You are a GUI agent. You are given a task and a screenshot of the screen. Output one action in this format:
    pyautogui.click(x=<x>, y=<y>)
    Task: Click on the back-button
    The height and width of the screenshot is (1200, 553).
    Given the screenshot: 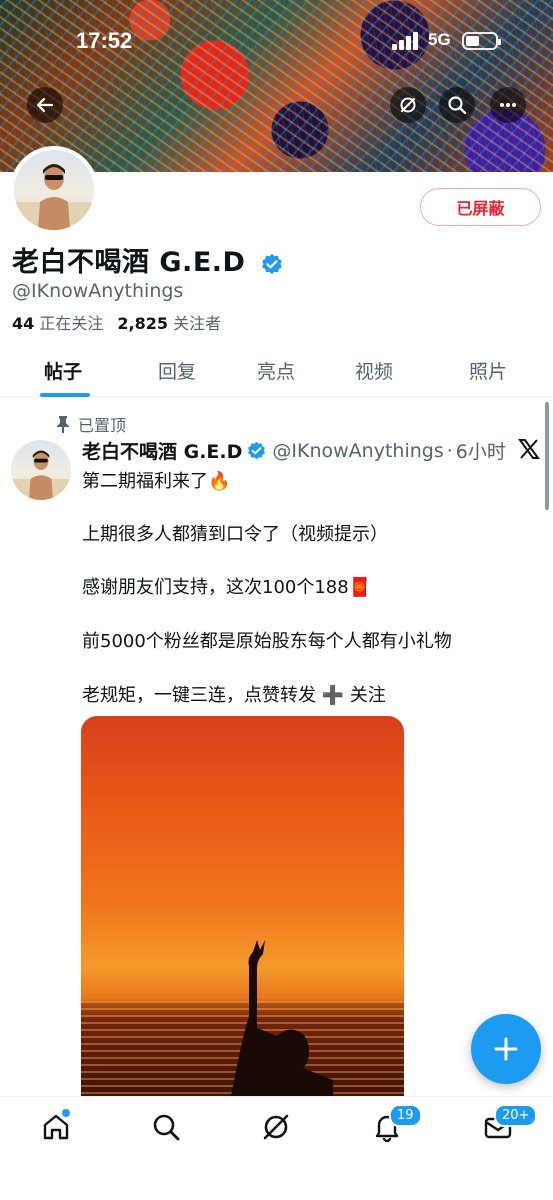 What is the action you would take?
    pyautogui.click(x=45, y=105)
    